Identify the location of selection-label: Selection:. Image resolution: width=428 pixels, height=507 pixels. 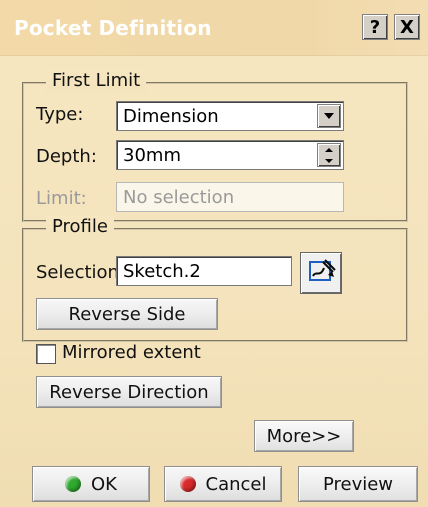
(81, 272).